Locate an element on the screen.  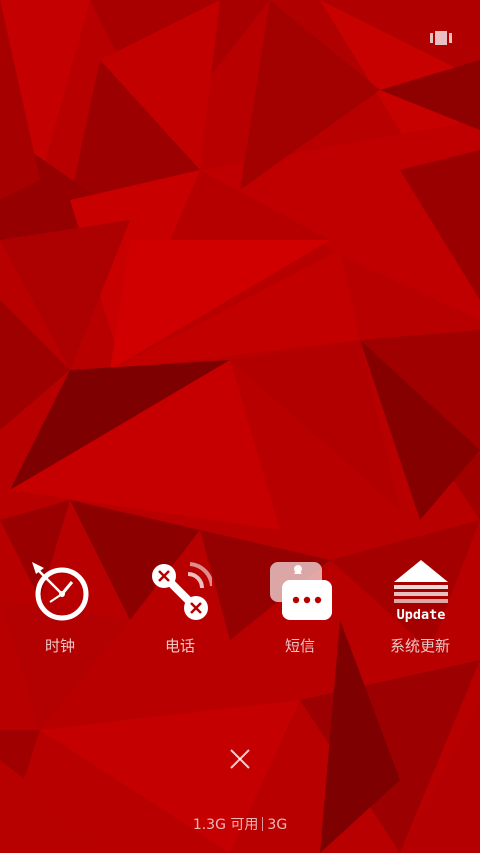
memory-separator is located at coordinates (263, 824).